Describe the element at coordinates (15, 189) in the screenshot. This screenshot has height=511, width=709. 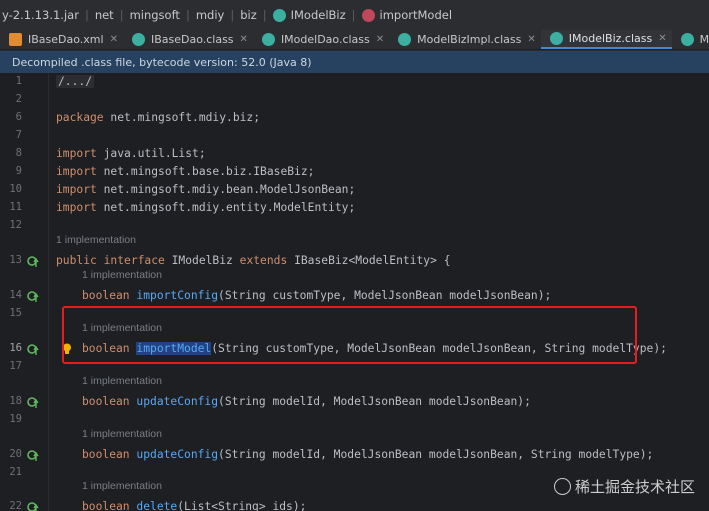
I see `line-number: 10` at that location.